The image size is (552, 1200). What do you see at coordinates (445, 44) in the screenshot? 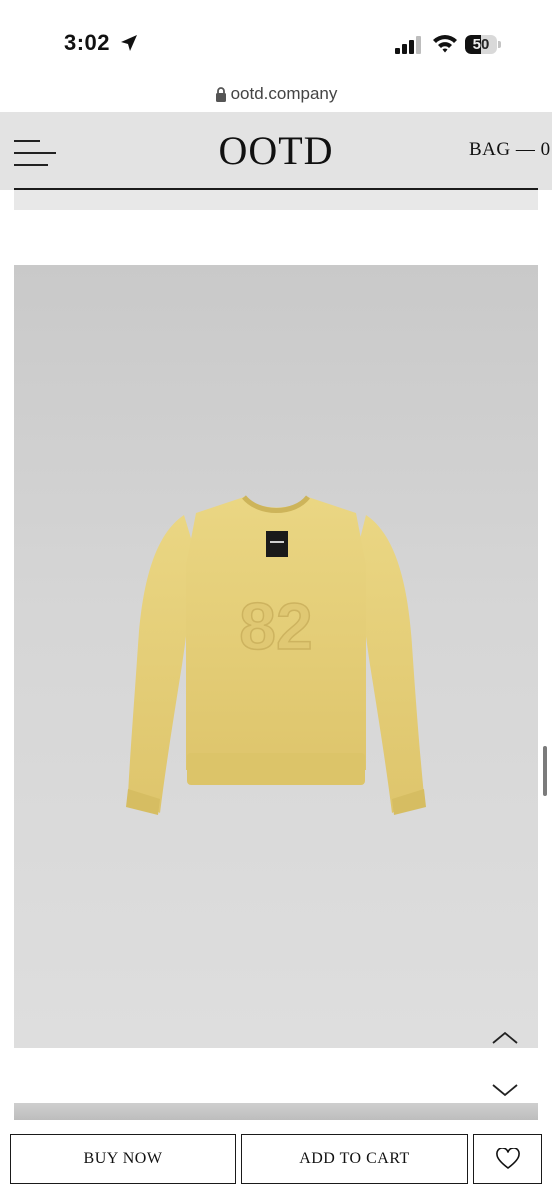
I see `wifi-icon` at bounding box center [445, 44].